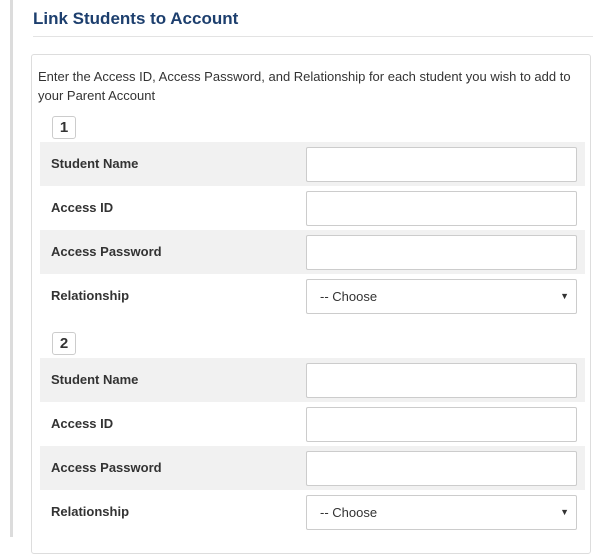 This screenshot has height=554, width=603. Describe the element at coordinates (64, 127) in the screenshot. I see `student-number-badge: 1` at that location.